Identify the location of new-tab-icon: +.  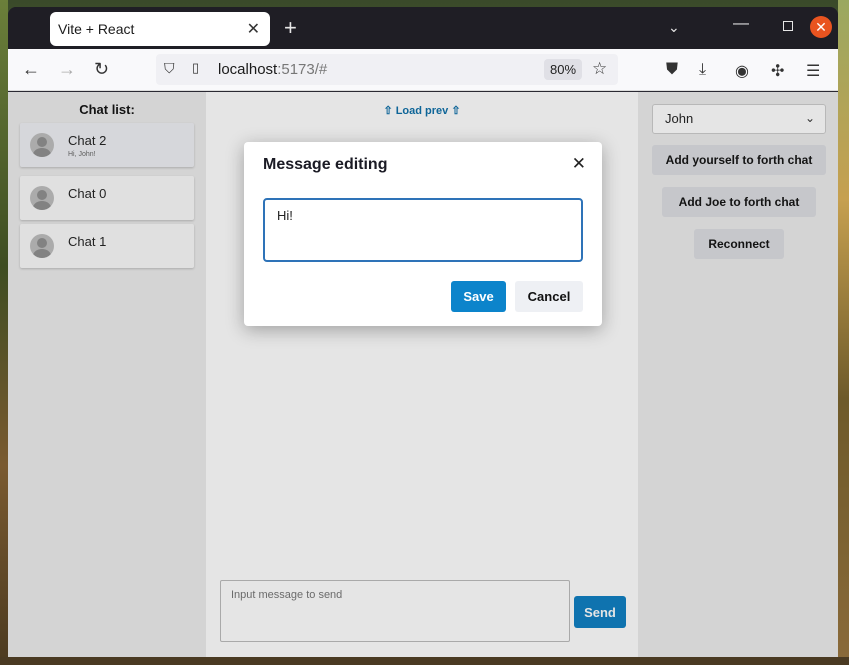
(290, 28).